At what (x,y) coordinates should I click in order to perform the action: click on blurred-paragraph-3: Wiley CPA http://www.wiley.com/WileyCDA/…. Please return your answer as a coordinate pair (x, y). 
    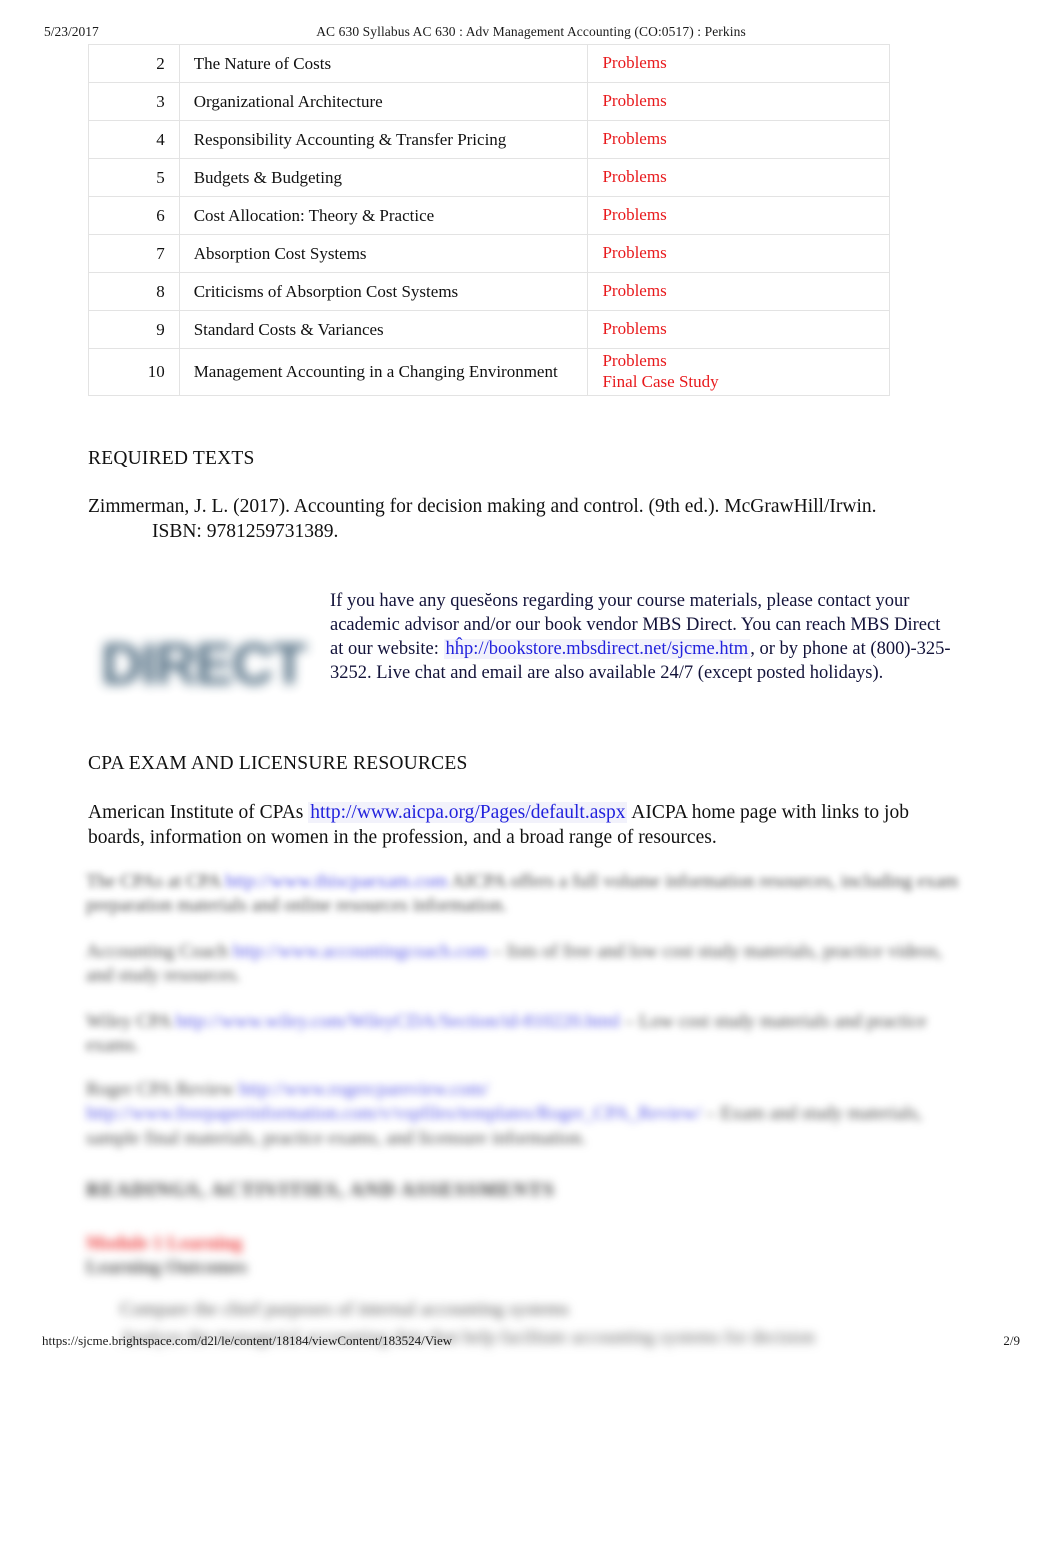
    Looking at the image, I should click on (526, 1034).